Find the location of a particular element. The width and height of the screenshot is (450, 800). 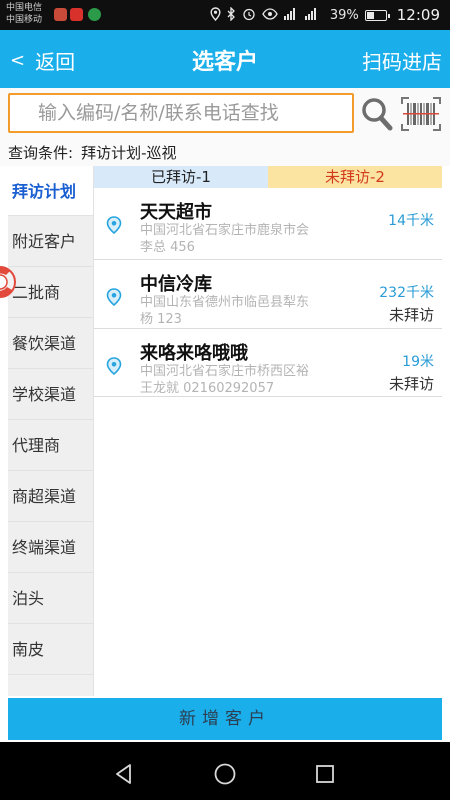

customer-address-line: 中国河北省石家庄市鹿泉市会 is located at coordinates (225, 230).